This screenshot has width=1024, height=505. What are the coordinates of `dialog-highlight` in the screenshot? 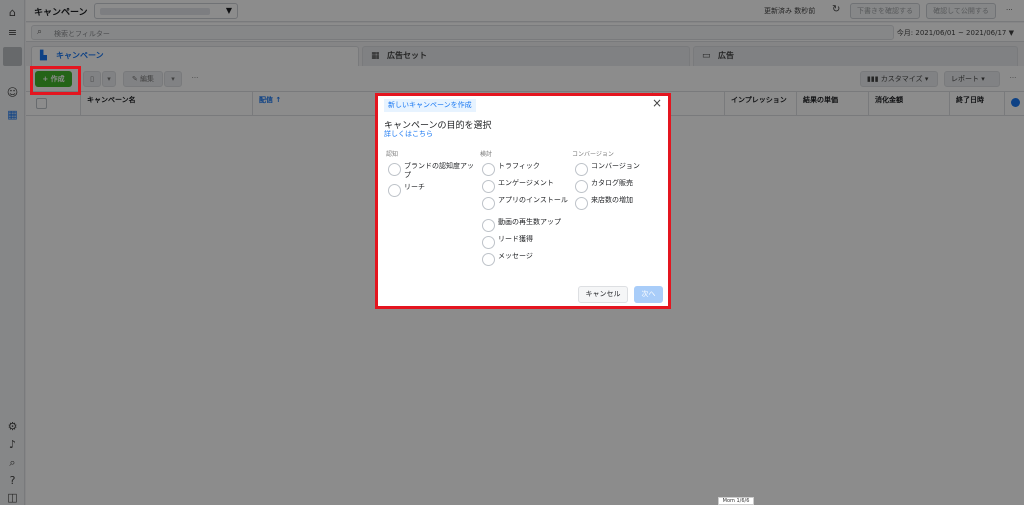 It's located at (523, 201).